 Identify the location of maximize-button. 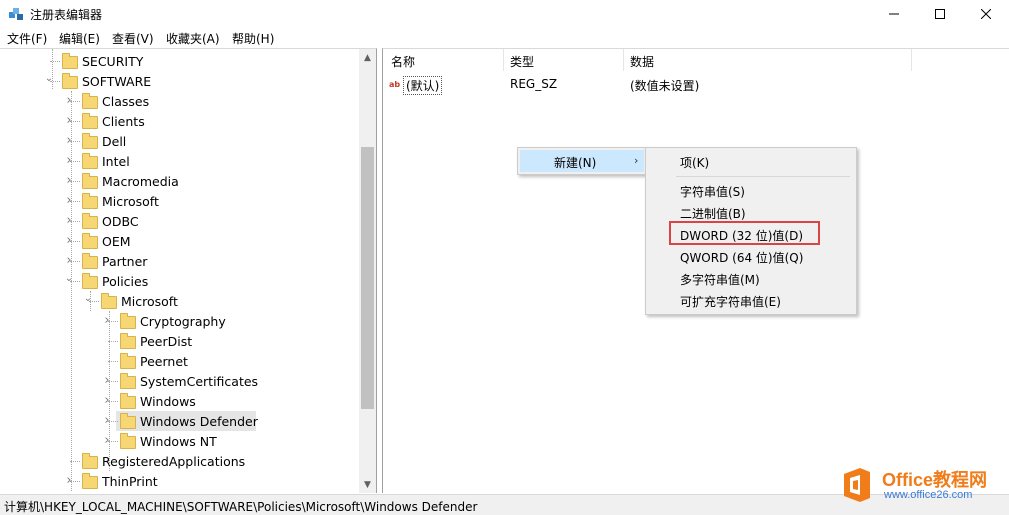
(940, 14).